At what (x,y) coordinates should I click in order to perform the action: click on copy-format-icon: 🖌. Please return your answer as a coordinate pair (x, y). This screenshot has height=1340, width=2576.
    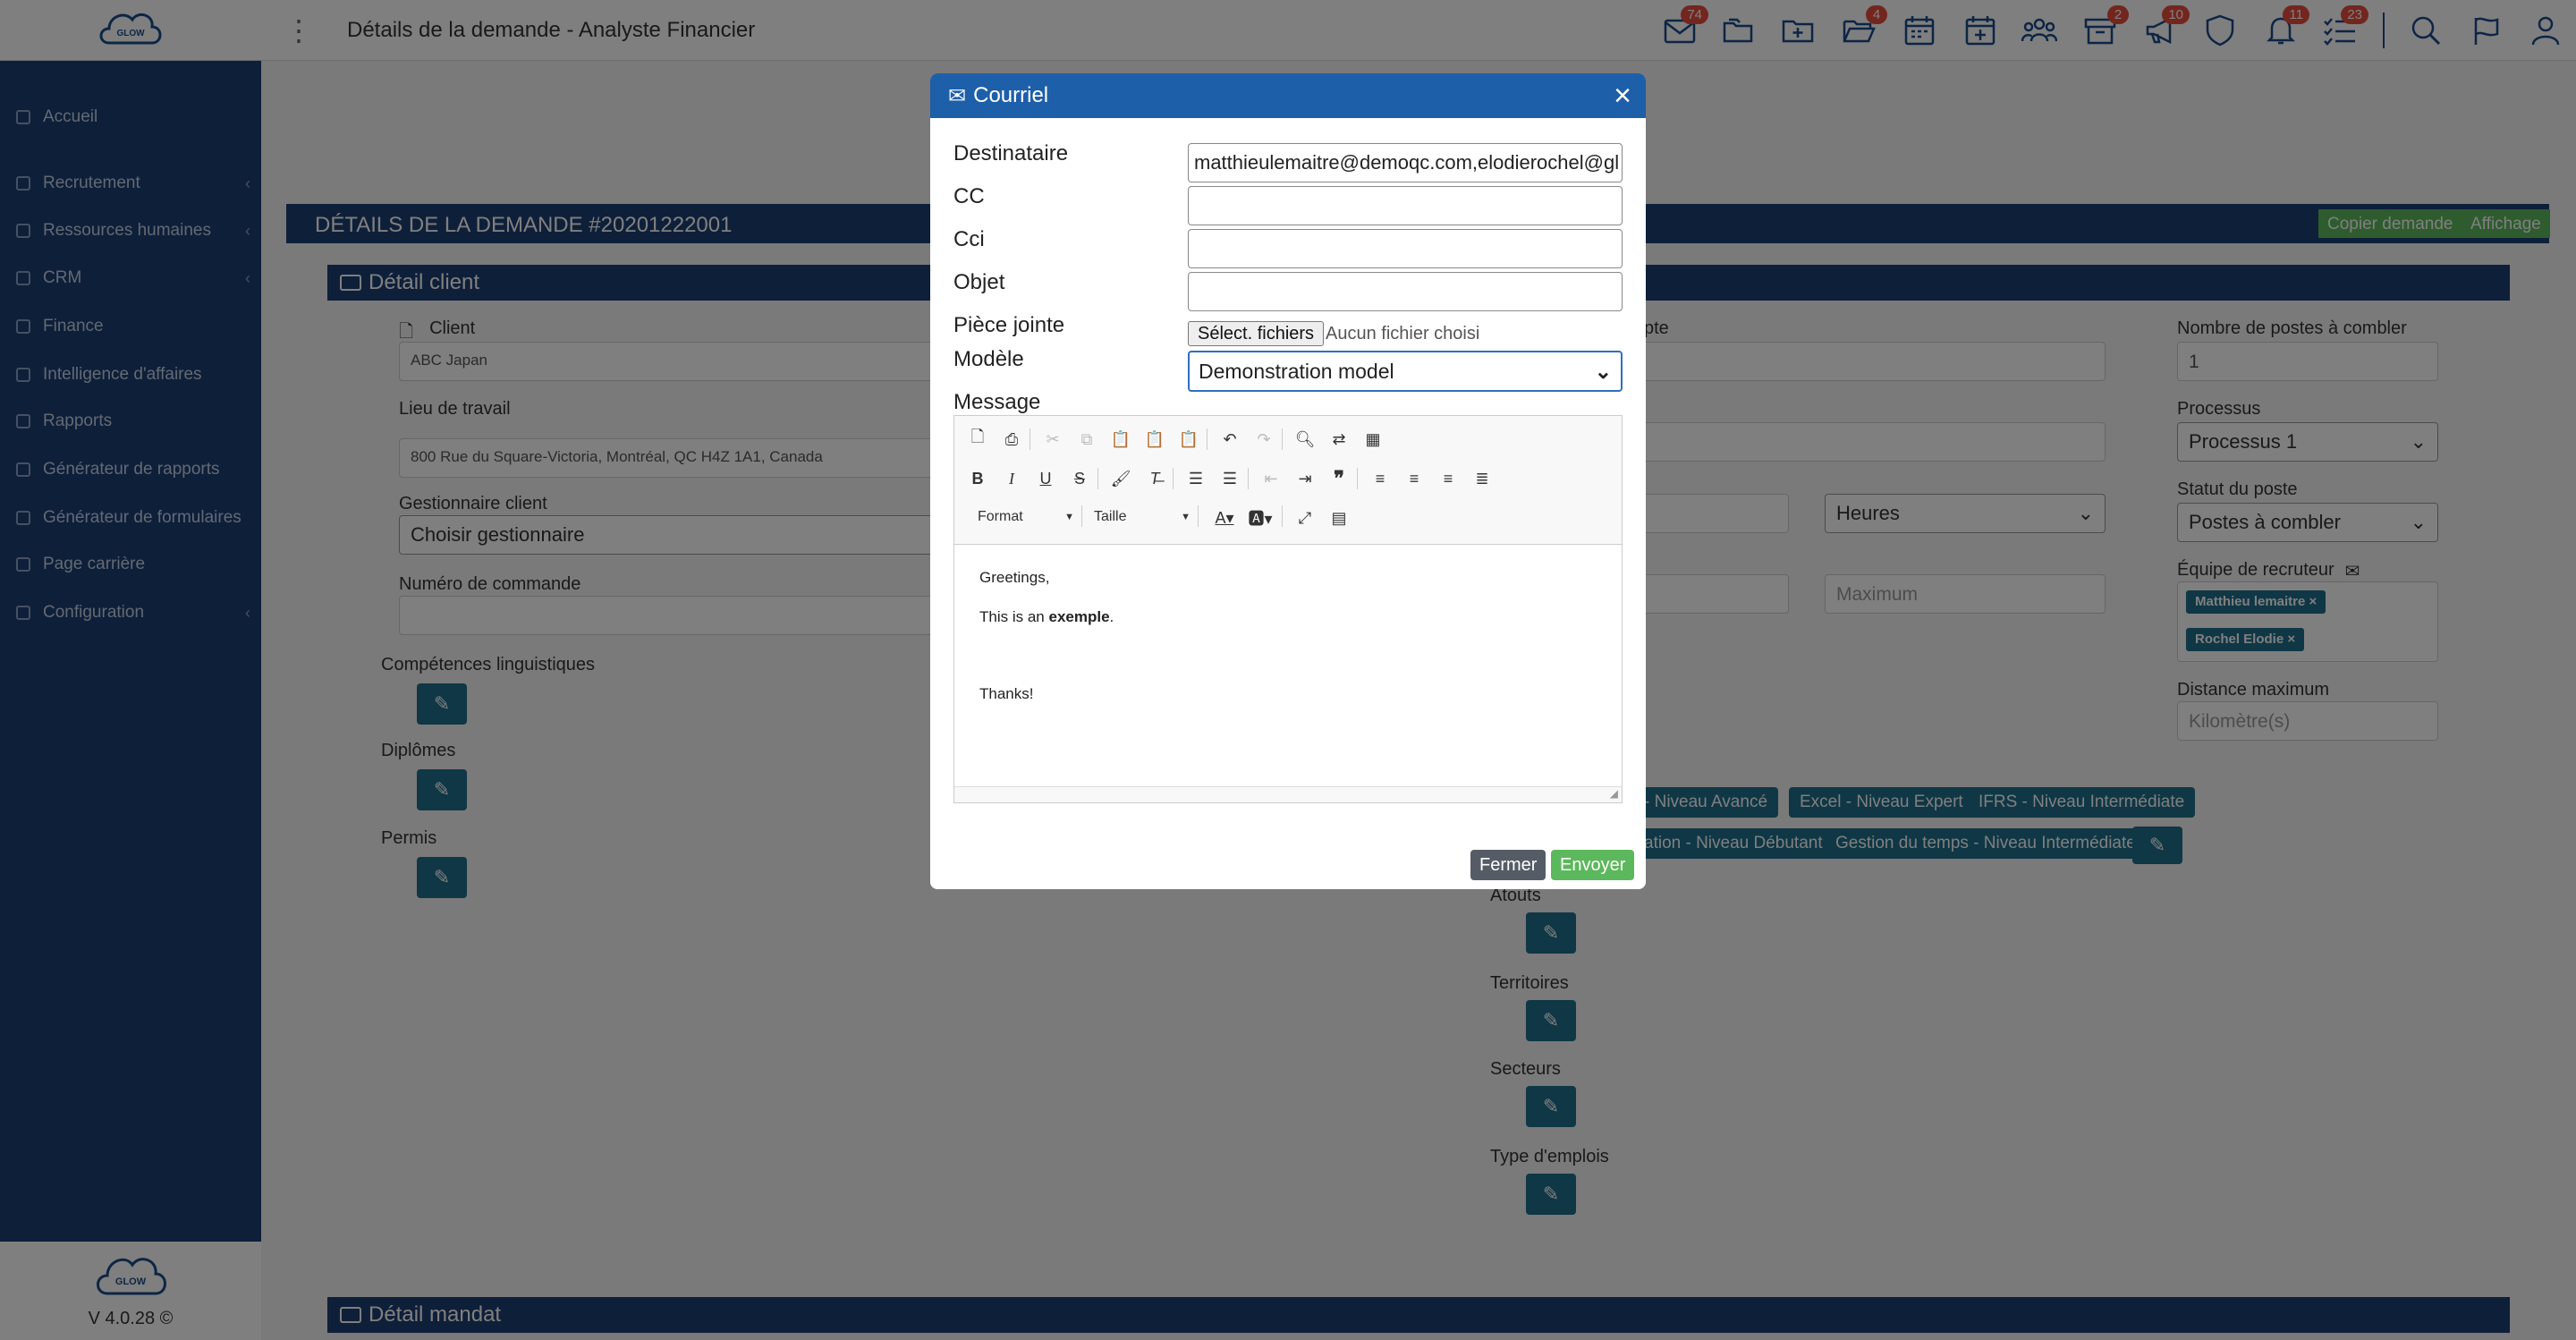
    Looking at the image, I should click on (1120, 478).